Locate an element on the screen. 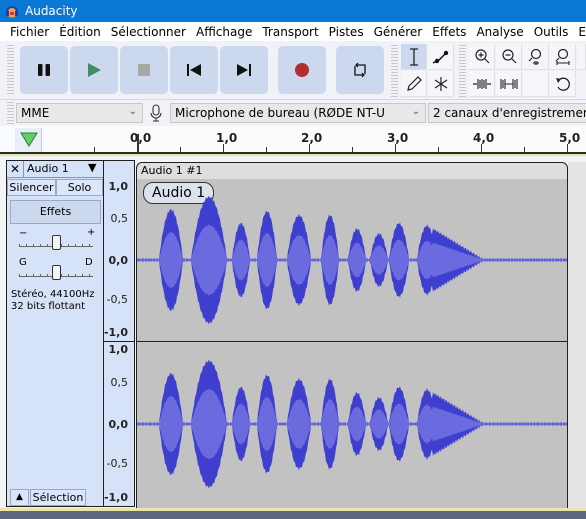 The image size is (586, 519). skip-to-end-button is located at coordinates (244, 70).